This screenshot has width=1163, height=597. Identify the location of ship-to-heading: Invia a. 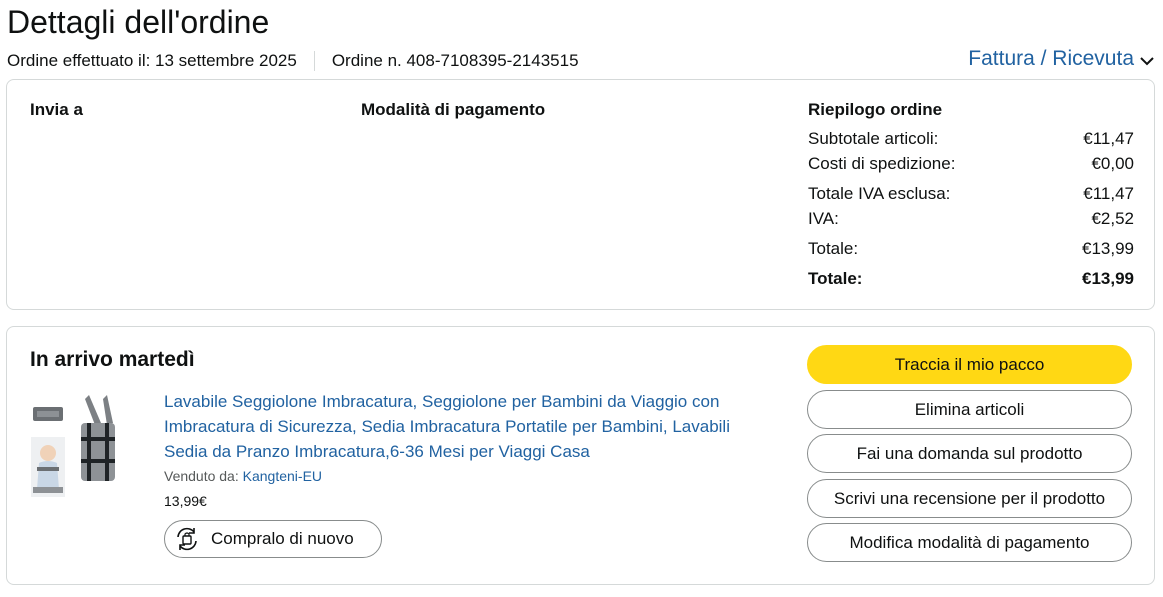
(56, 109).